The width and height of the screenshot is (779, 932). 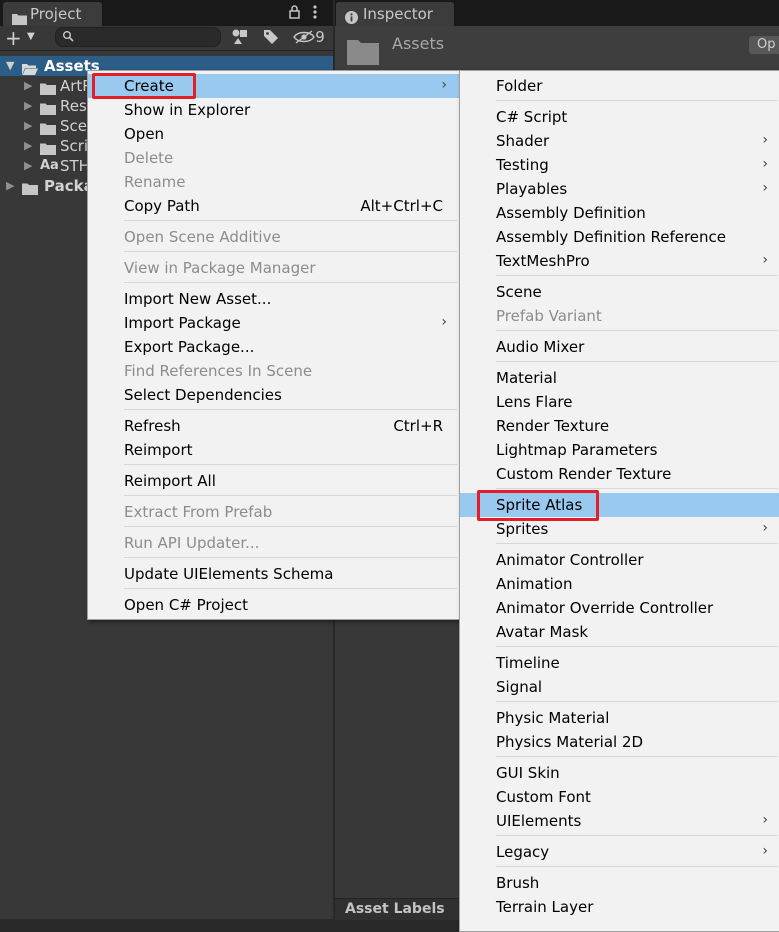 I want to click on menu-item-sprite-atlas: Sprite Atlas, so click(x=619, y=505).